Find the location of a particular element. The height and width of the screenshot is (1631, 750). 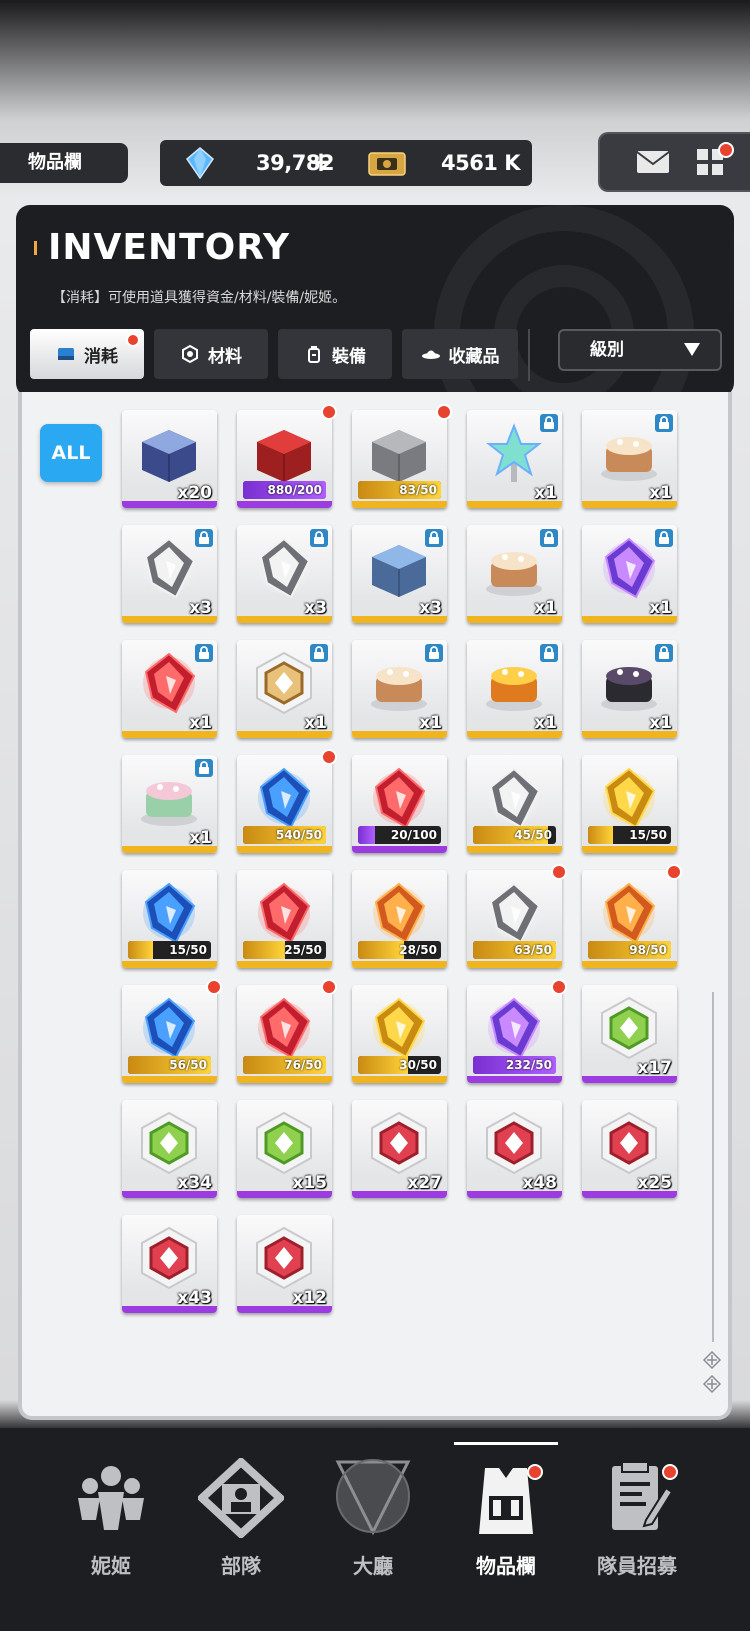

inventory-item-core-red-grid: 76/50 is located at coordinates (284, 1034).